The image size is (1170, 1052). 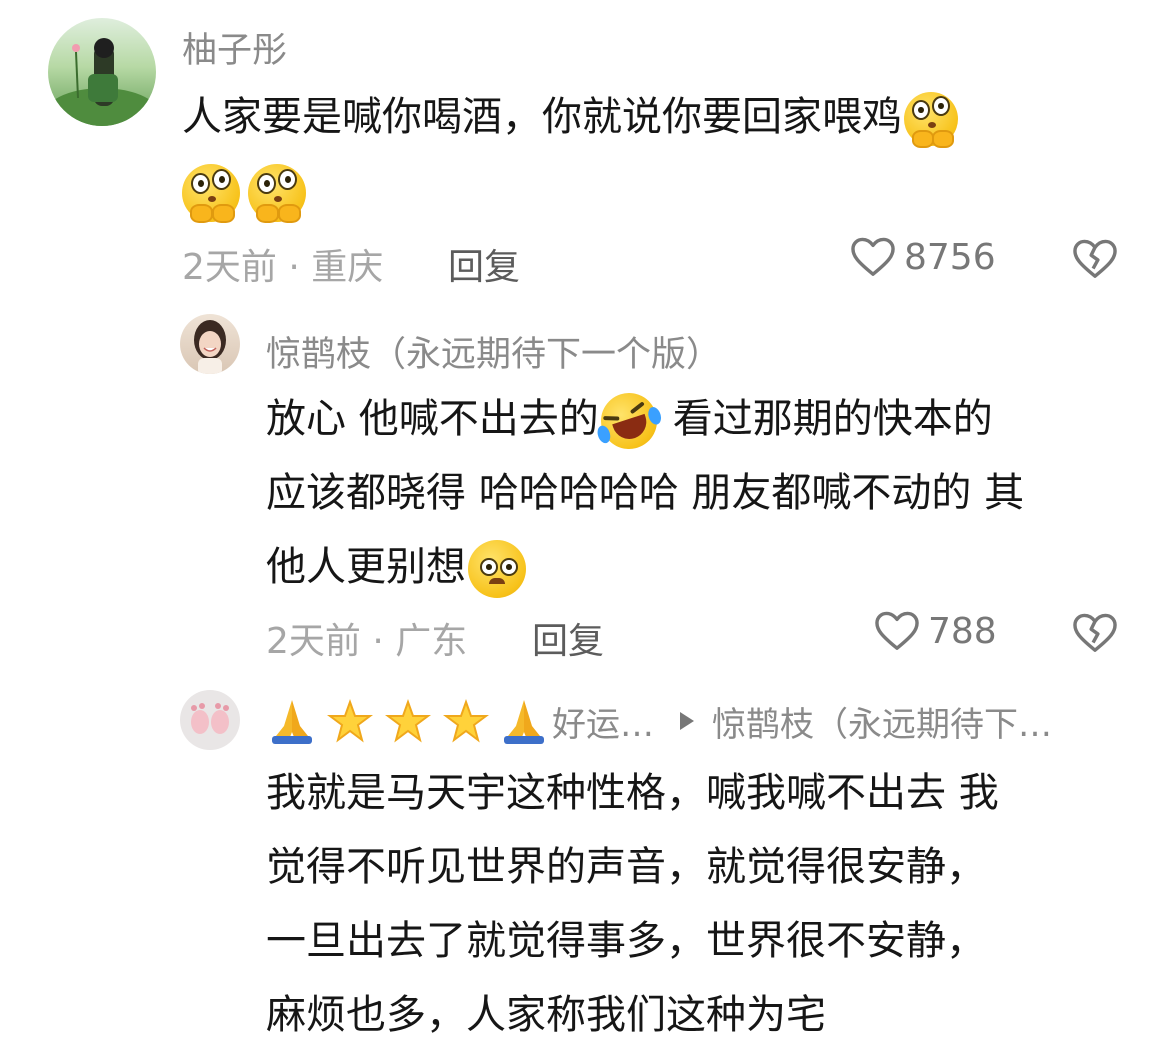 What do you see at coordinates (629, 421) in the screenshot?
I see `laughing-tears-emoji` at bounding box center [629, 421].